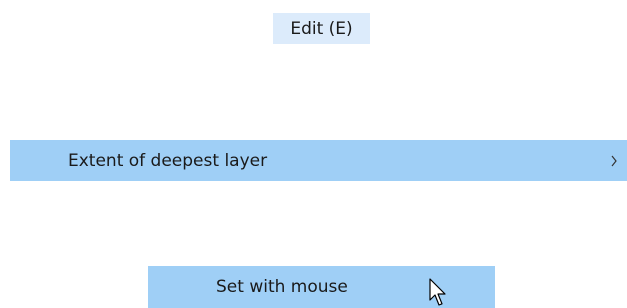 The height and width of the screenshot is (308, 627). Describe the element at coordinates (318, 160) in the screenshot. I see `menu-item-extent-of-deepest-layer: Extent of deepest layer` at that location.